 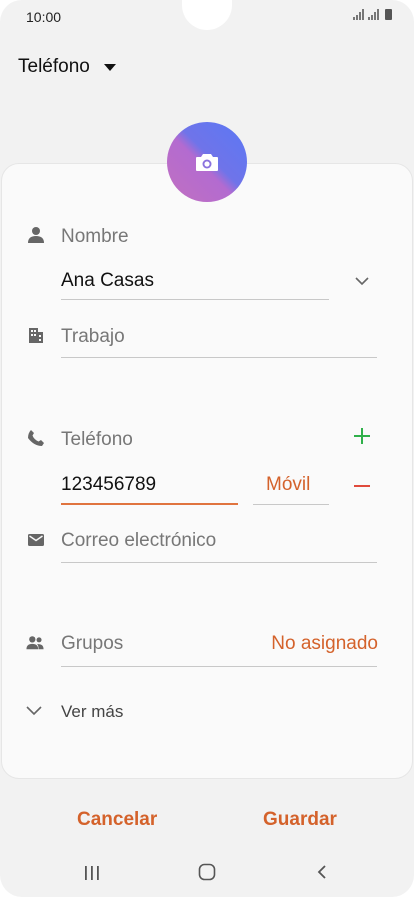 What do you see at coordinates (362, 436) in the screenshot?
I see `add-phone-icon` at bounding box center [362, 436].